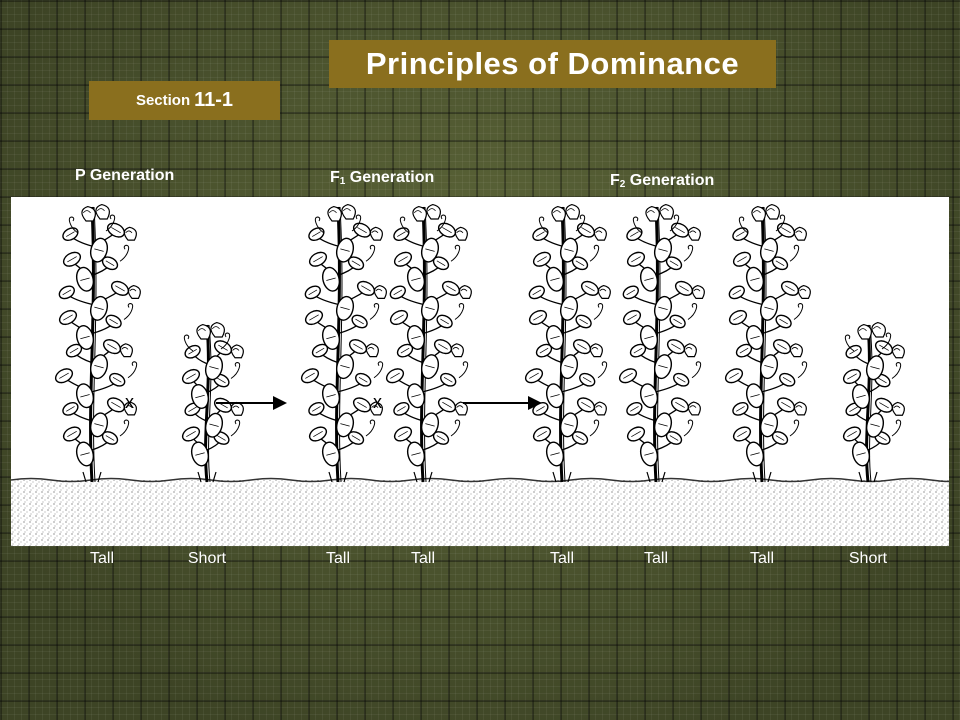 The height and width of the screenshot is (720, 960). What do you see at coordinates (338, 558) in the screenshot?
I see `plant-label-3: Tall` at bounding box center [338, 558].